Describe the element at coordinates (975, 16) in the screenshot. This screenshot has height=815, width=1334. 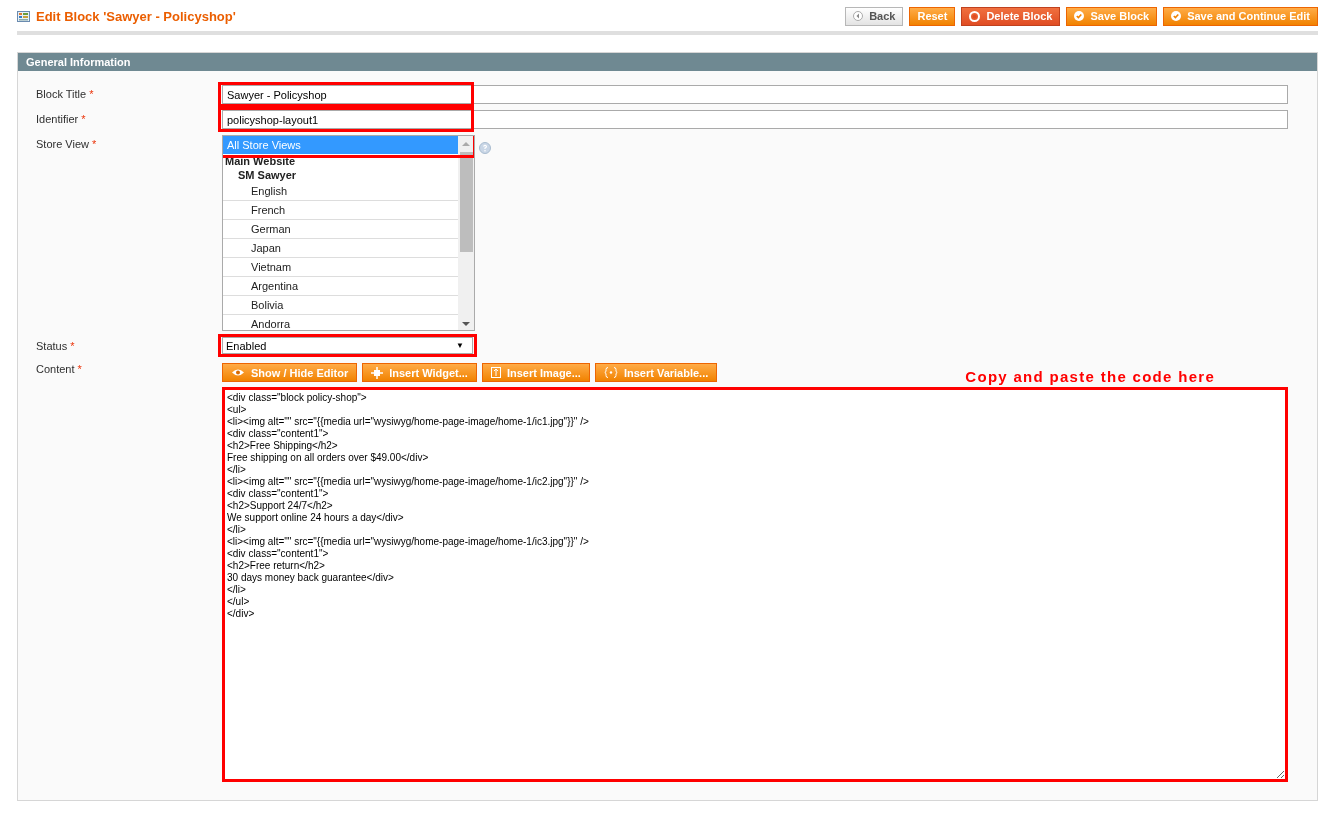
I see `lifebuoy-icon` at that location.